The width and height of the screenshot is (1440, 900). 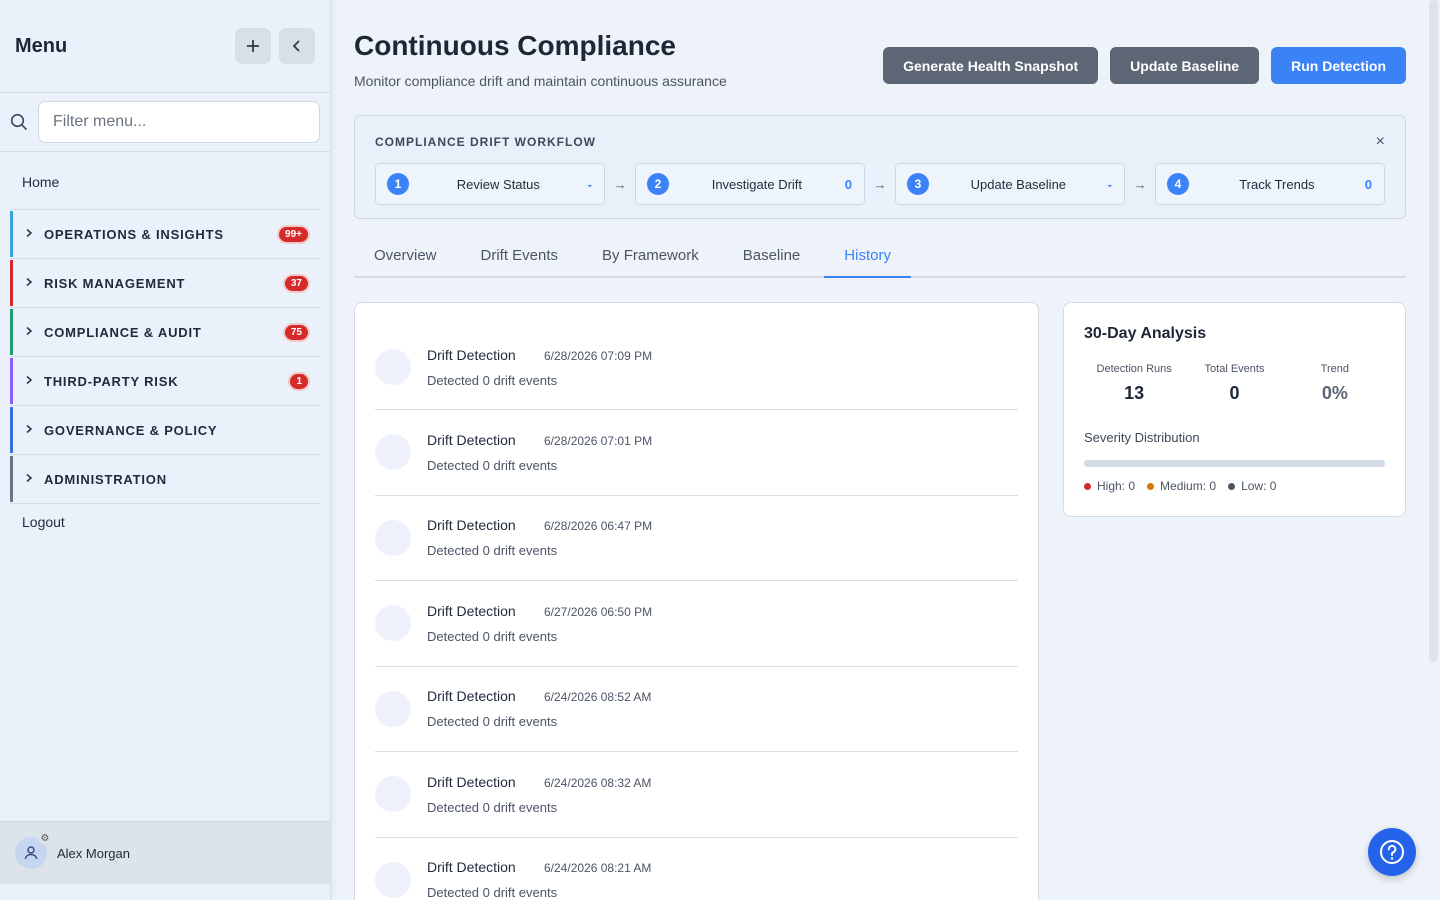 What do you see at coordinates (296, 332) in the screenshot?
I see `count-badge: 75` at bounding box center [296, 332].